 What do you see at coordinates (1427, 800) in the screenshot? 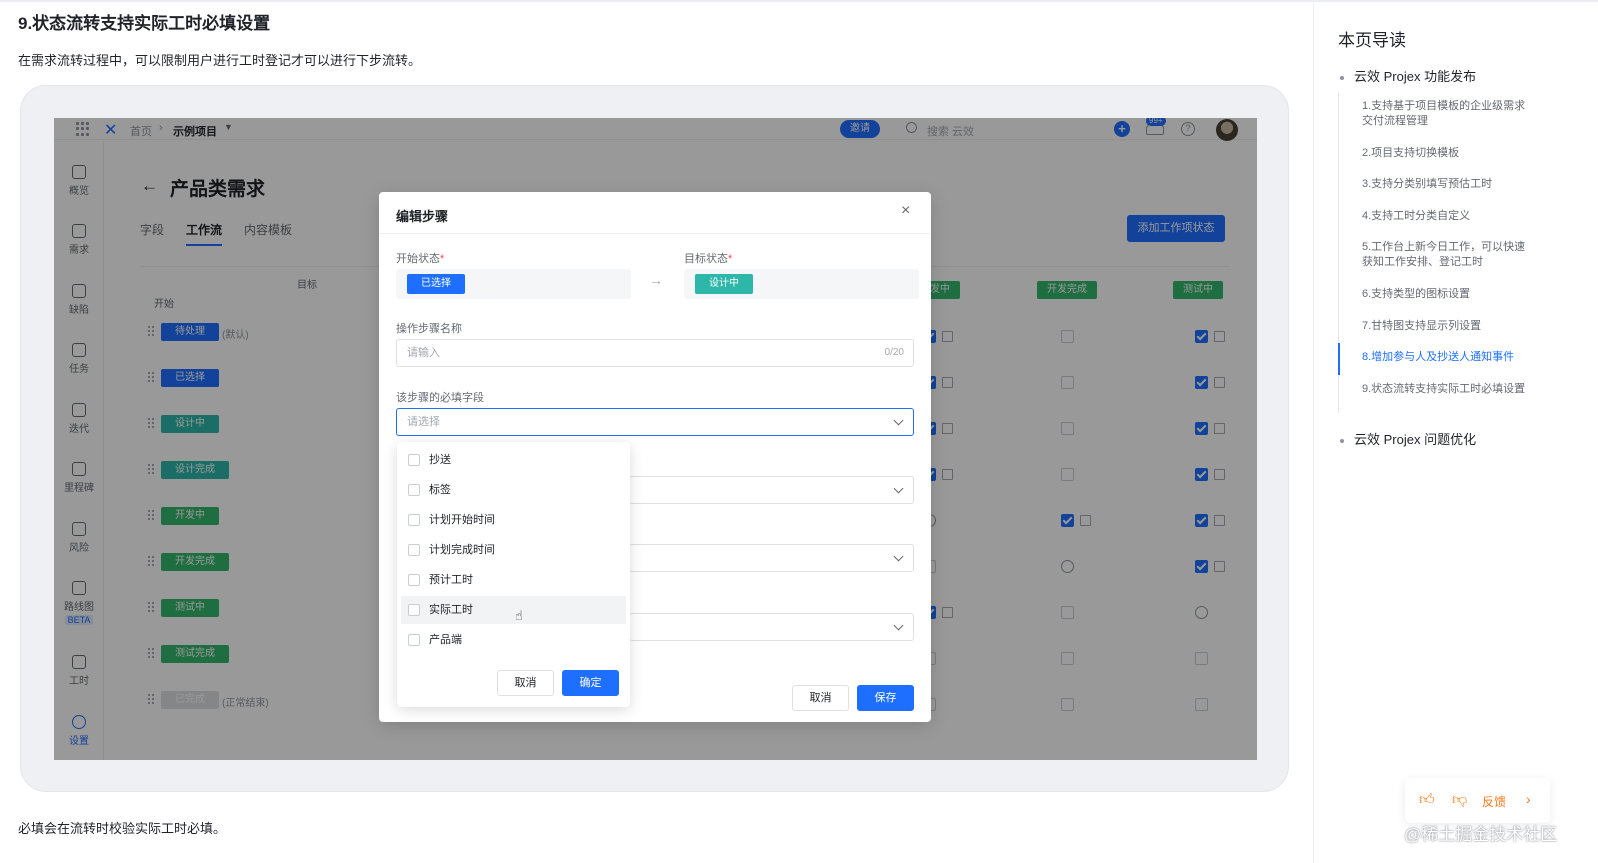
I see `thumb-up-icon: 👍︎` at bounding box center [1427, 800].